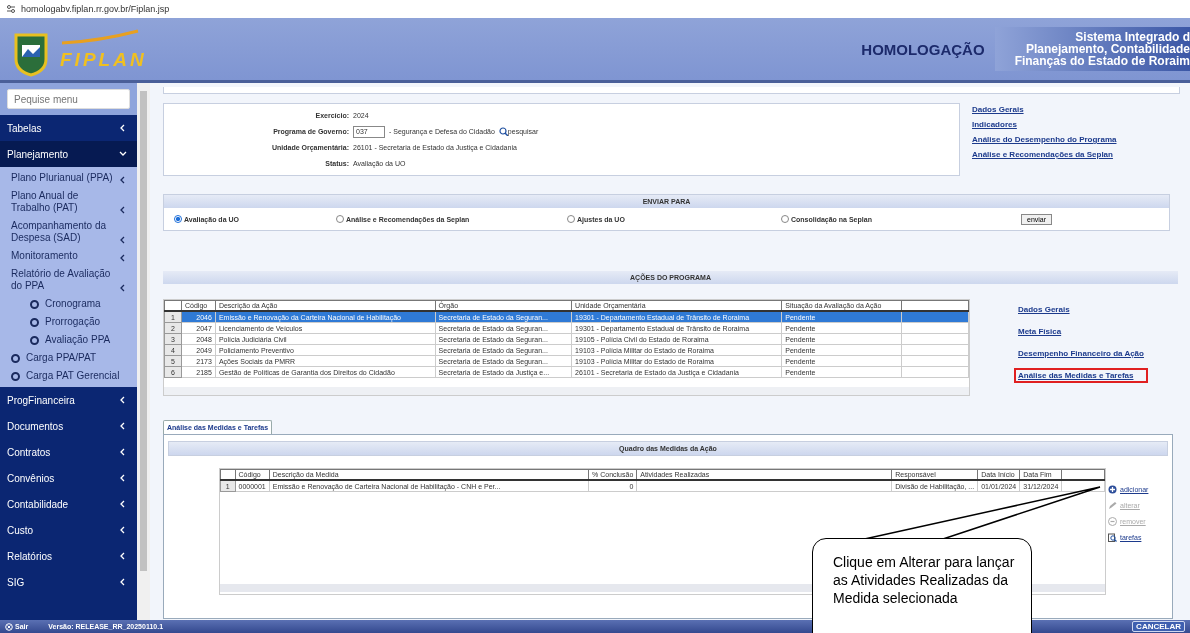 This screenshot has width=1190, height=633. What do you see at coordinates (1044, 154) in the screenshot?
I see `program-link: Análise e Recomendações da Seplan` at bounding box center [1044, 154].